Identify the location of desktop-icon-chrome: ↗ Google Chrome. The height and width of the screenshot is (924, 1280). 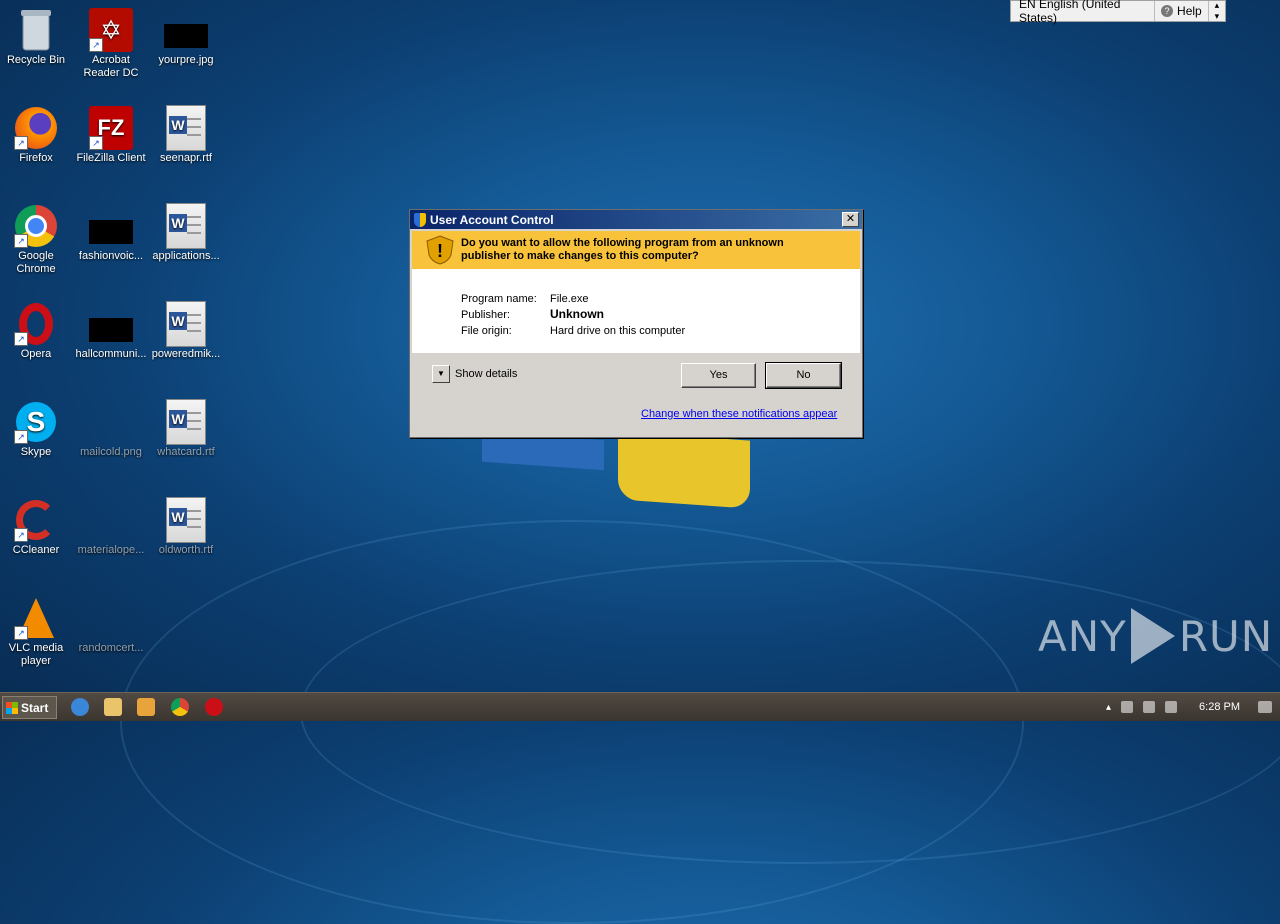
(37, 240).